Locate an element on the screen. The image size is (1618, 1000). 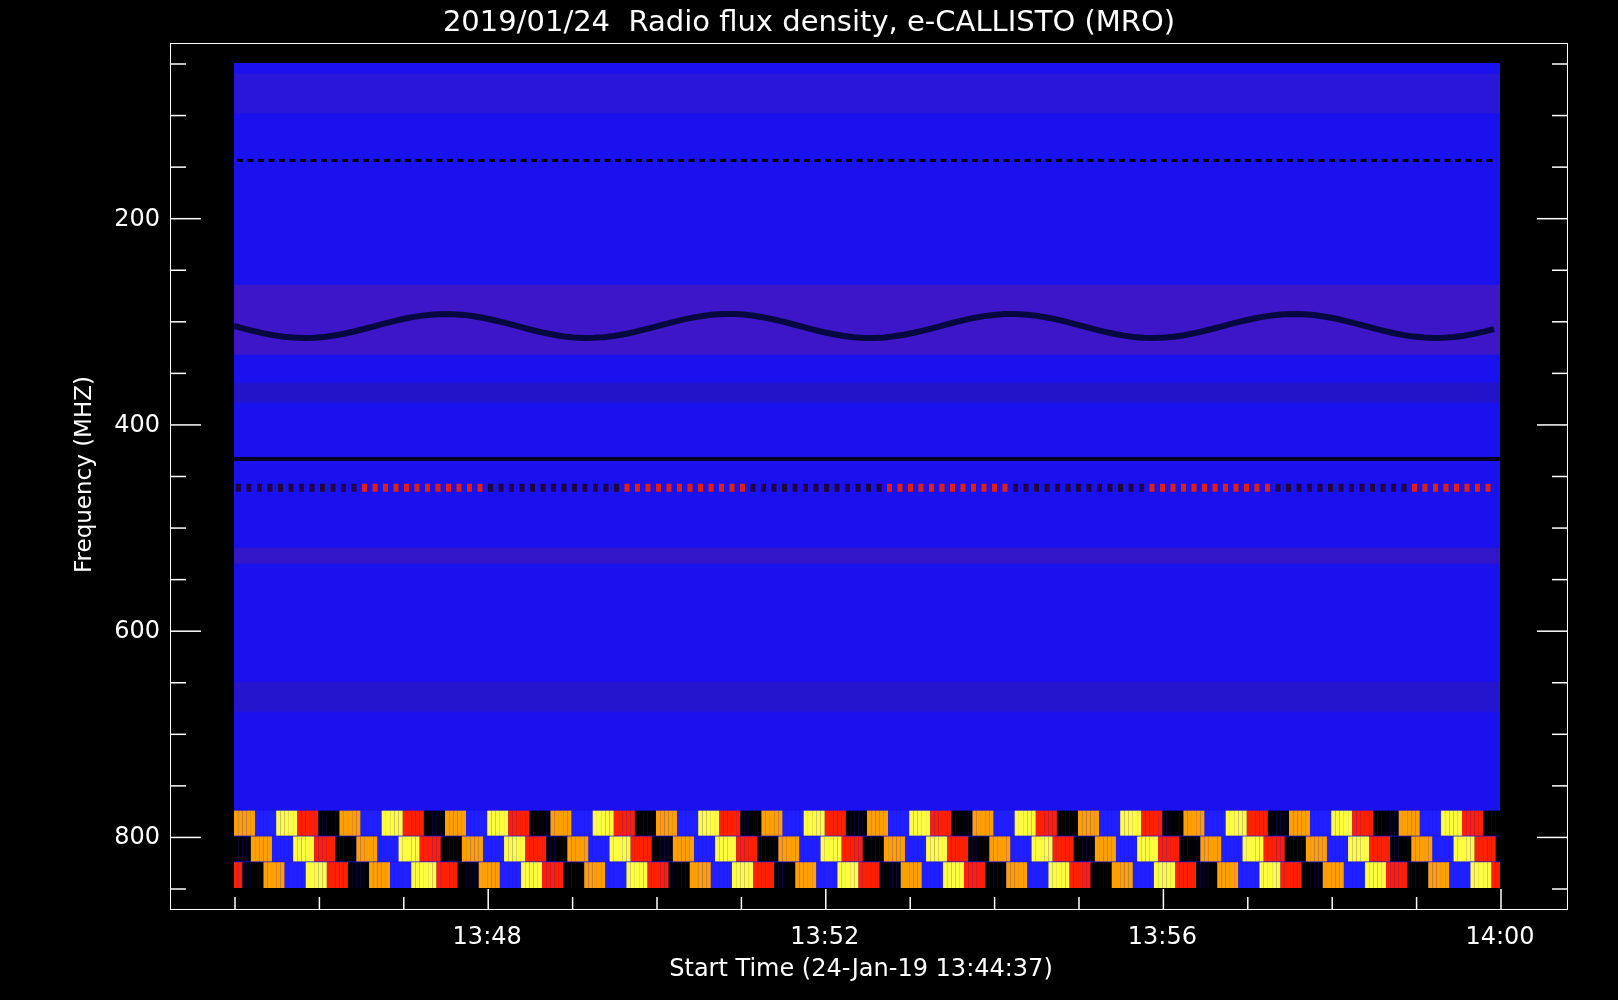
x-tick-label: 13:52 is located at coordinates (825, 936).